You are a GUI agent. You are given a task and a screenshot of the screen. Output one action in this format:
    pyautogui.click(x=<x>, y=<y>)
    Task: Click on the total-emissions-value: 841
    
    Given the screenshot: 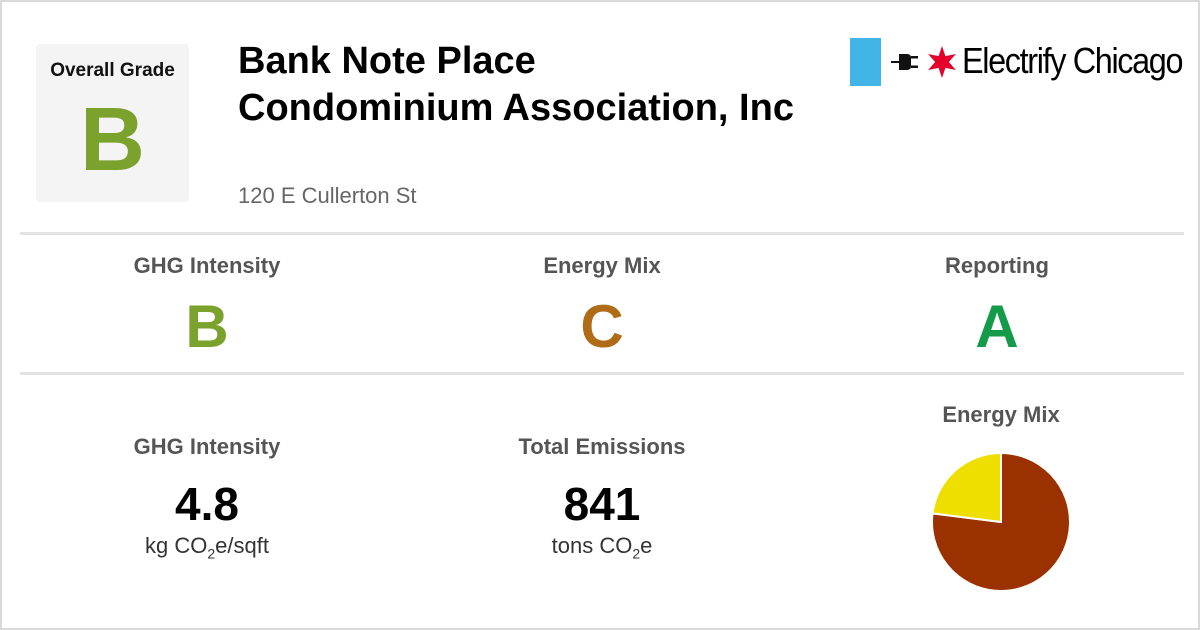 What is the action you would take?
    pyautogui.click(x=602, y=504)
    